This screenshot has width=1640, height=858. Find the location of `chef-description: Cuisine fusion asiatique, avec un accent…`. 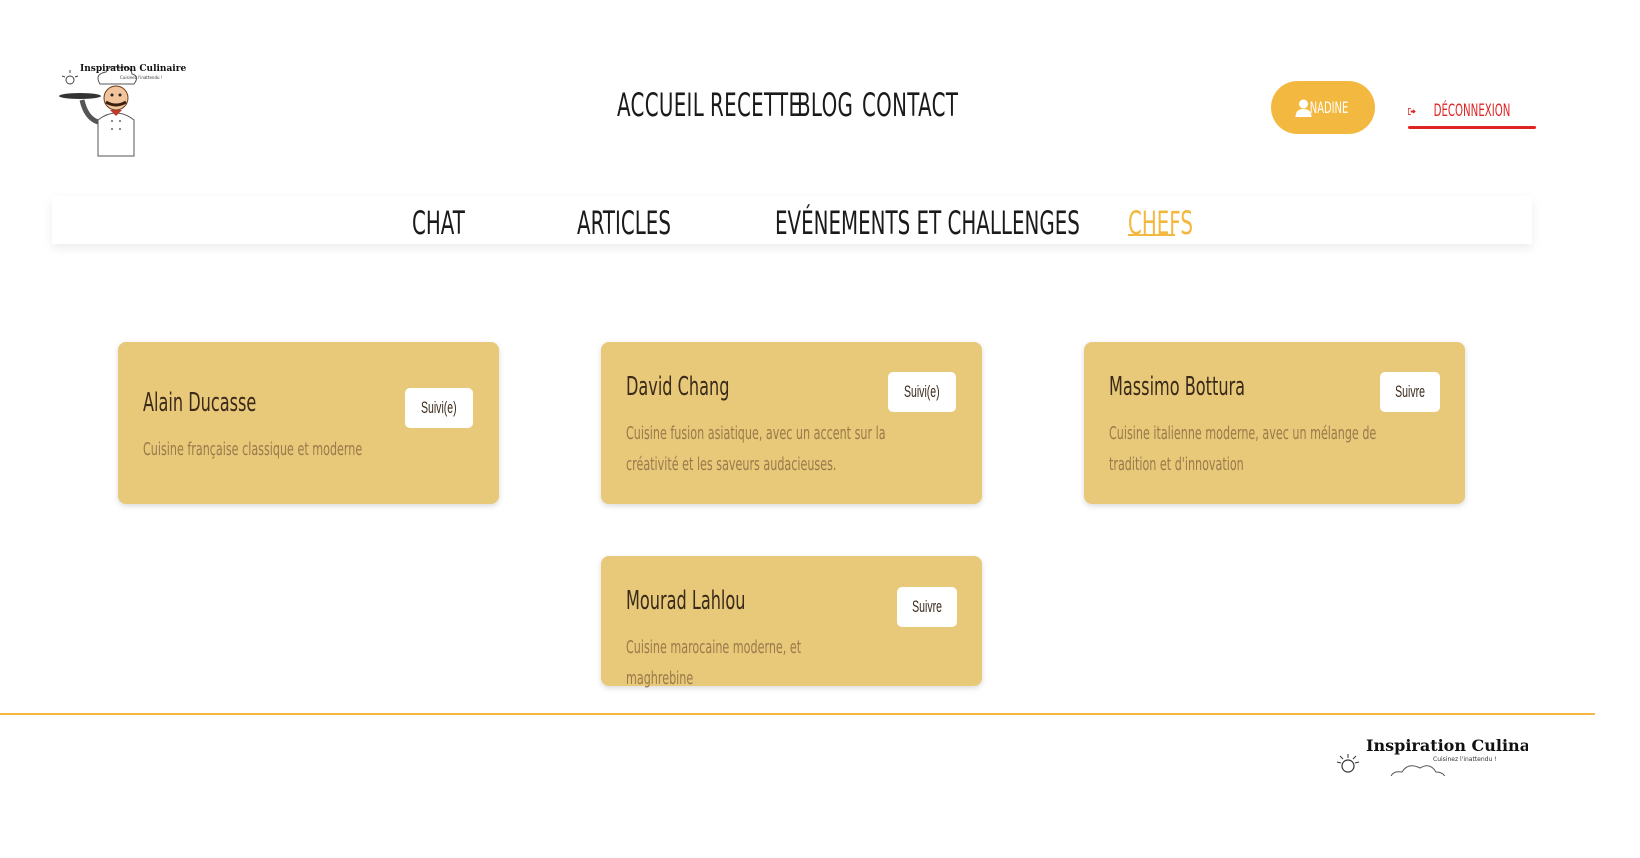

chef-description: Cuisine fusion asiatique, avec un accent… is located at coordinates (756, 449).